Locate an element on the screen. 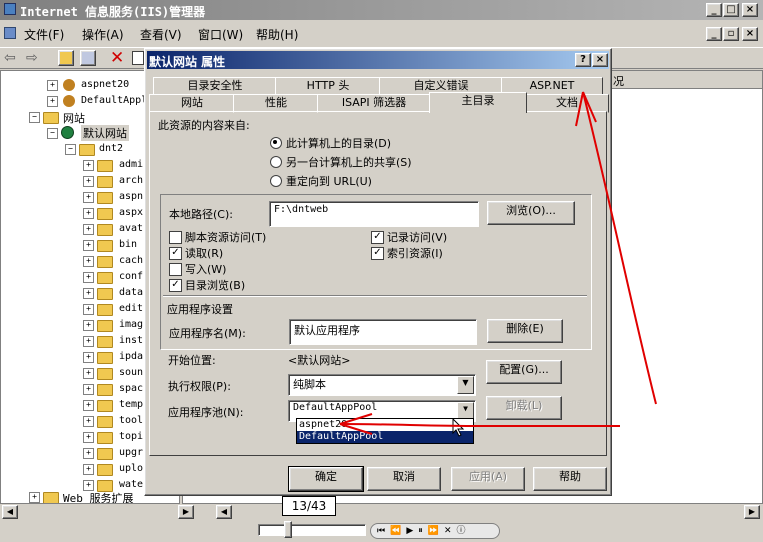  annotation-arrow-left is located at coordinates (479, 424).